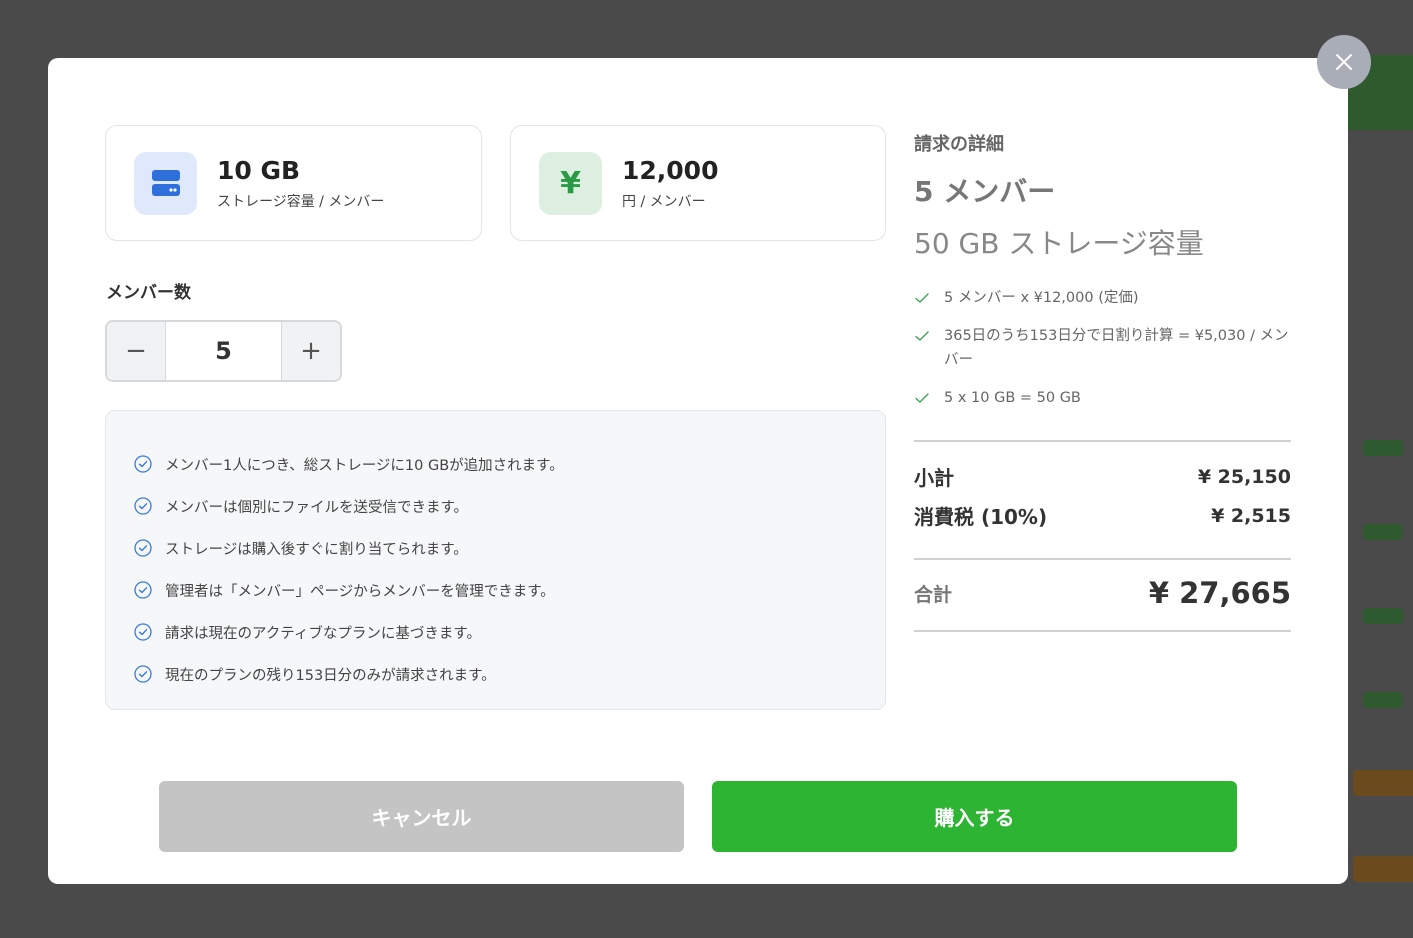 Image resolution: width=1413 pixels, height=938 pixels. Describe the element at coordinates (509, 548) in the screenshot. I see `info-list-item: ストレージは購入後すぐに割り当てられます。` at that location.